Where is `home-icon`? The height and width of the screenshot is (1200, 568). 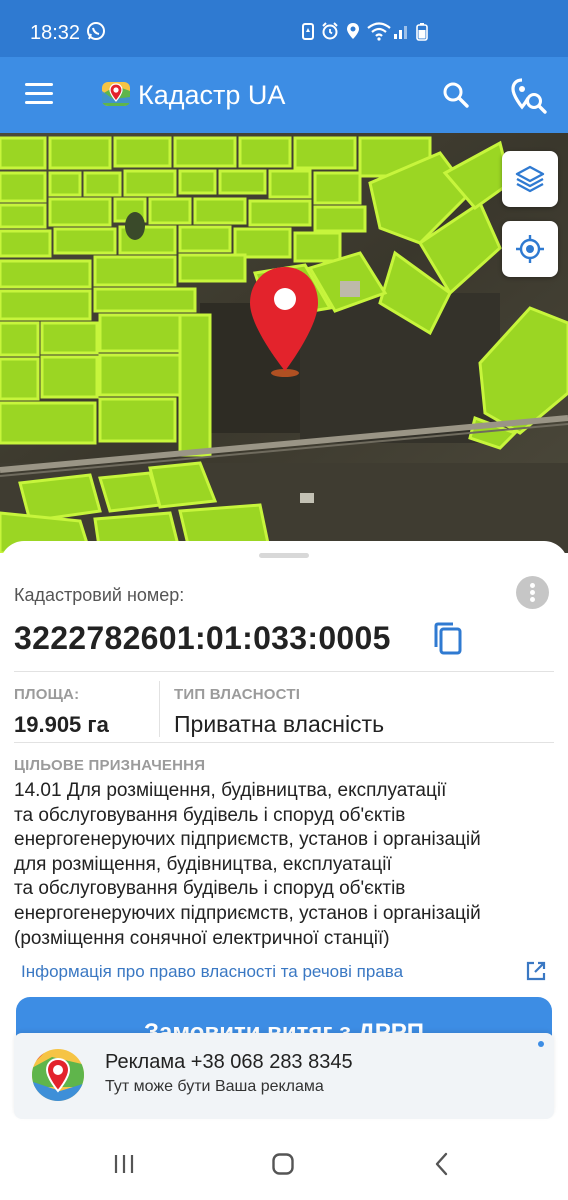 home-icon is located at coordinates (283, 1164).